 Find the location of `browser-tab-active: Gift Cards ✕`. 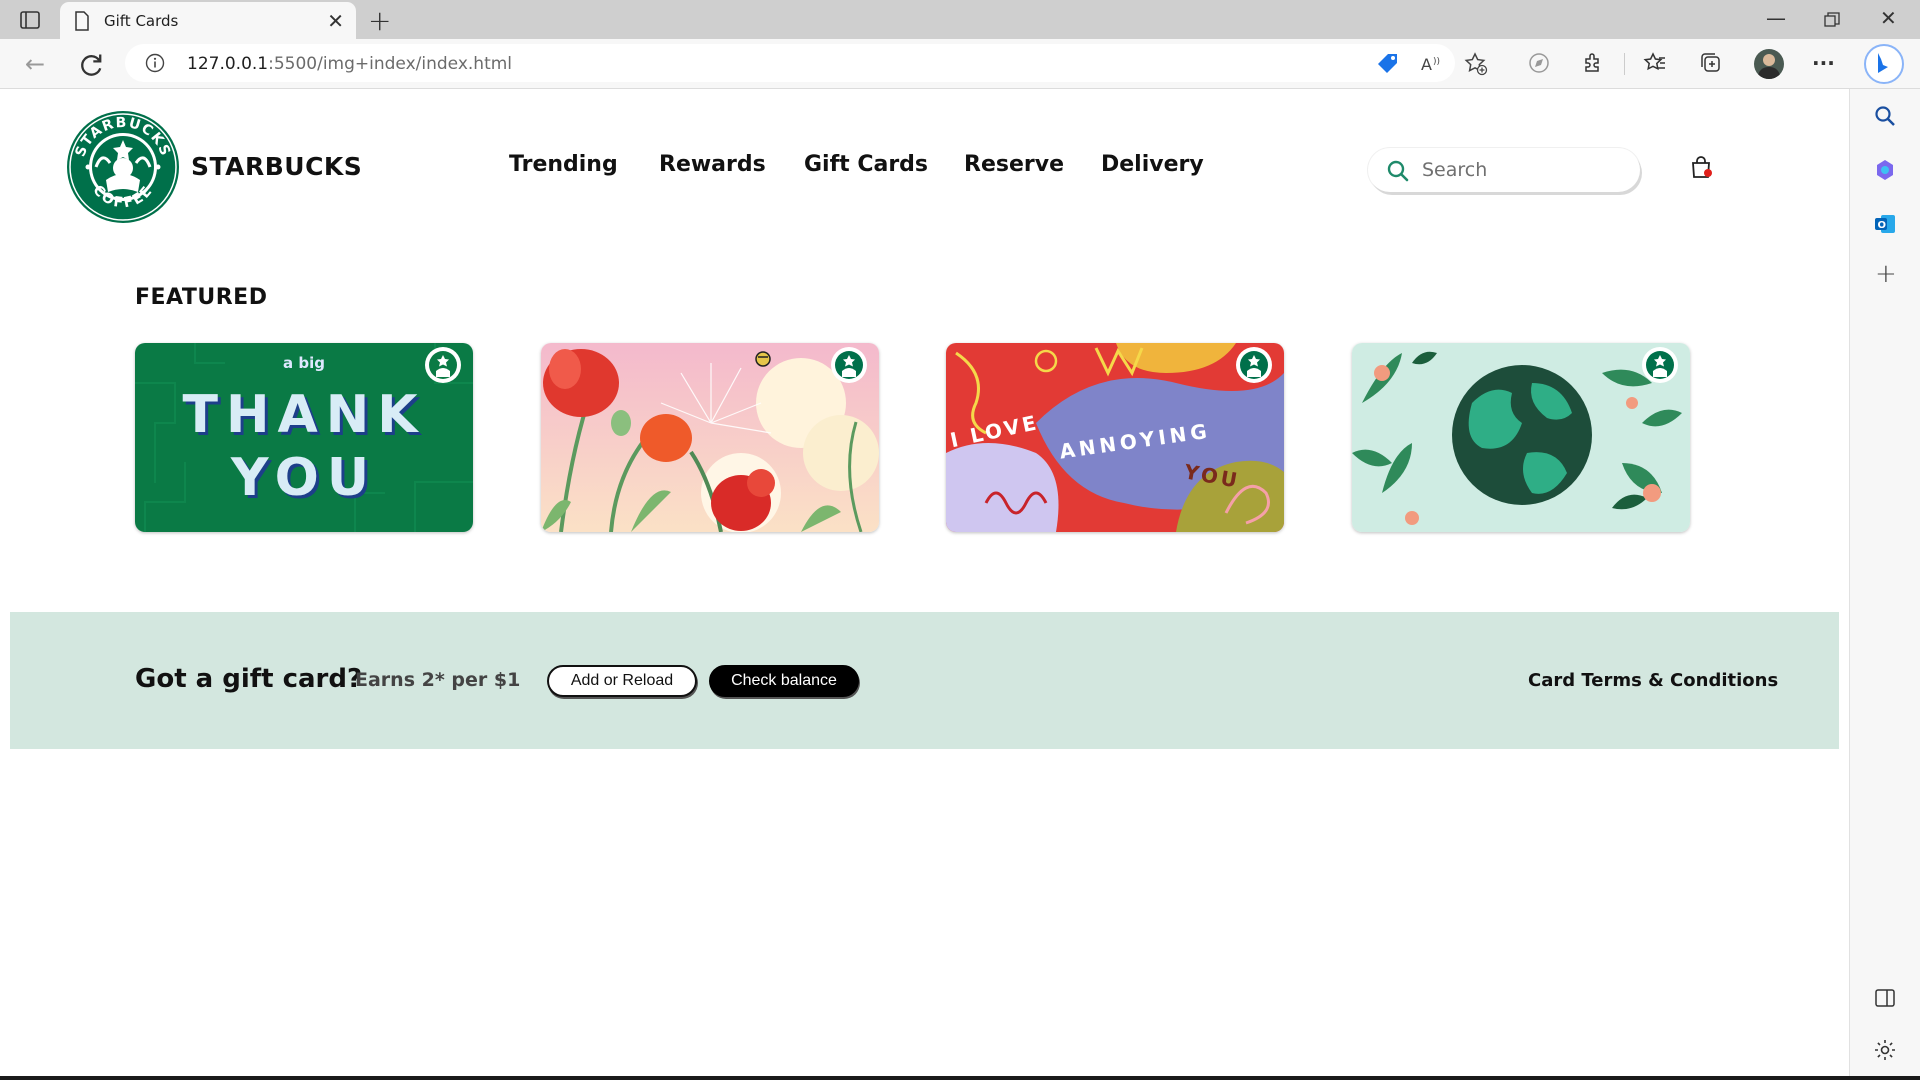

browser-tab-active: Gift Cards ✕ is located at coordinates (208, 20).